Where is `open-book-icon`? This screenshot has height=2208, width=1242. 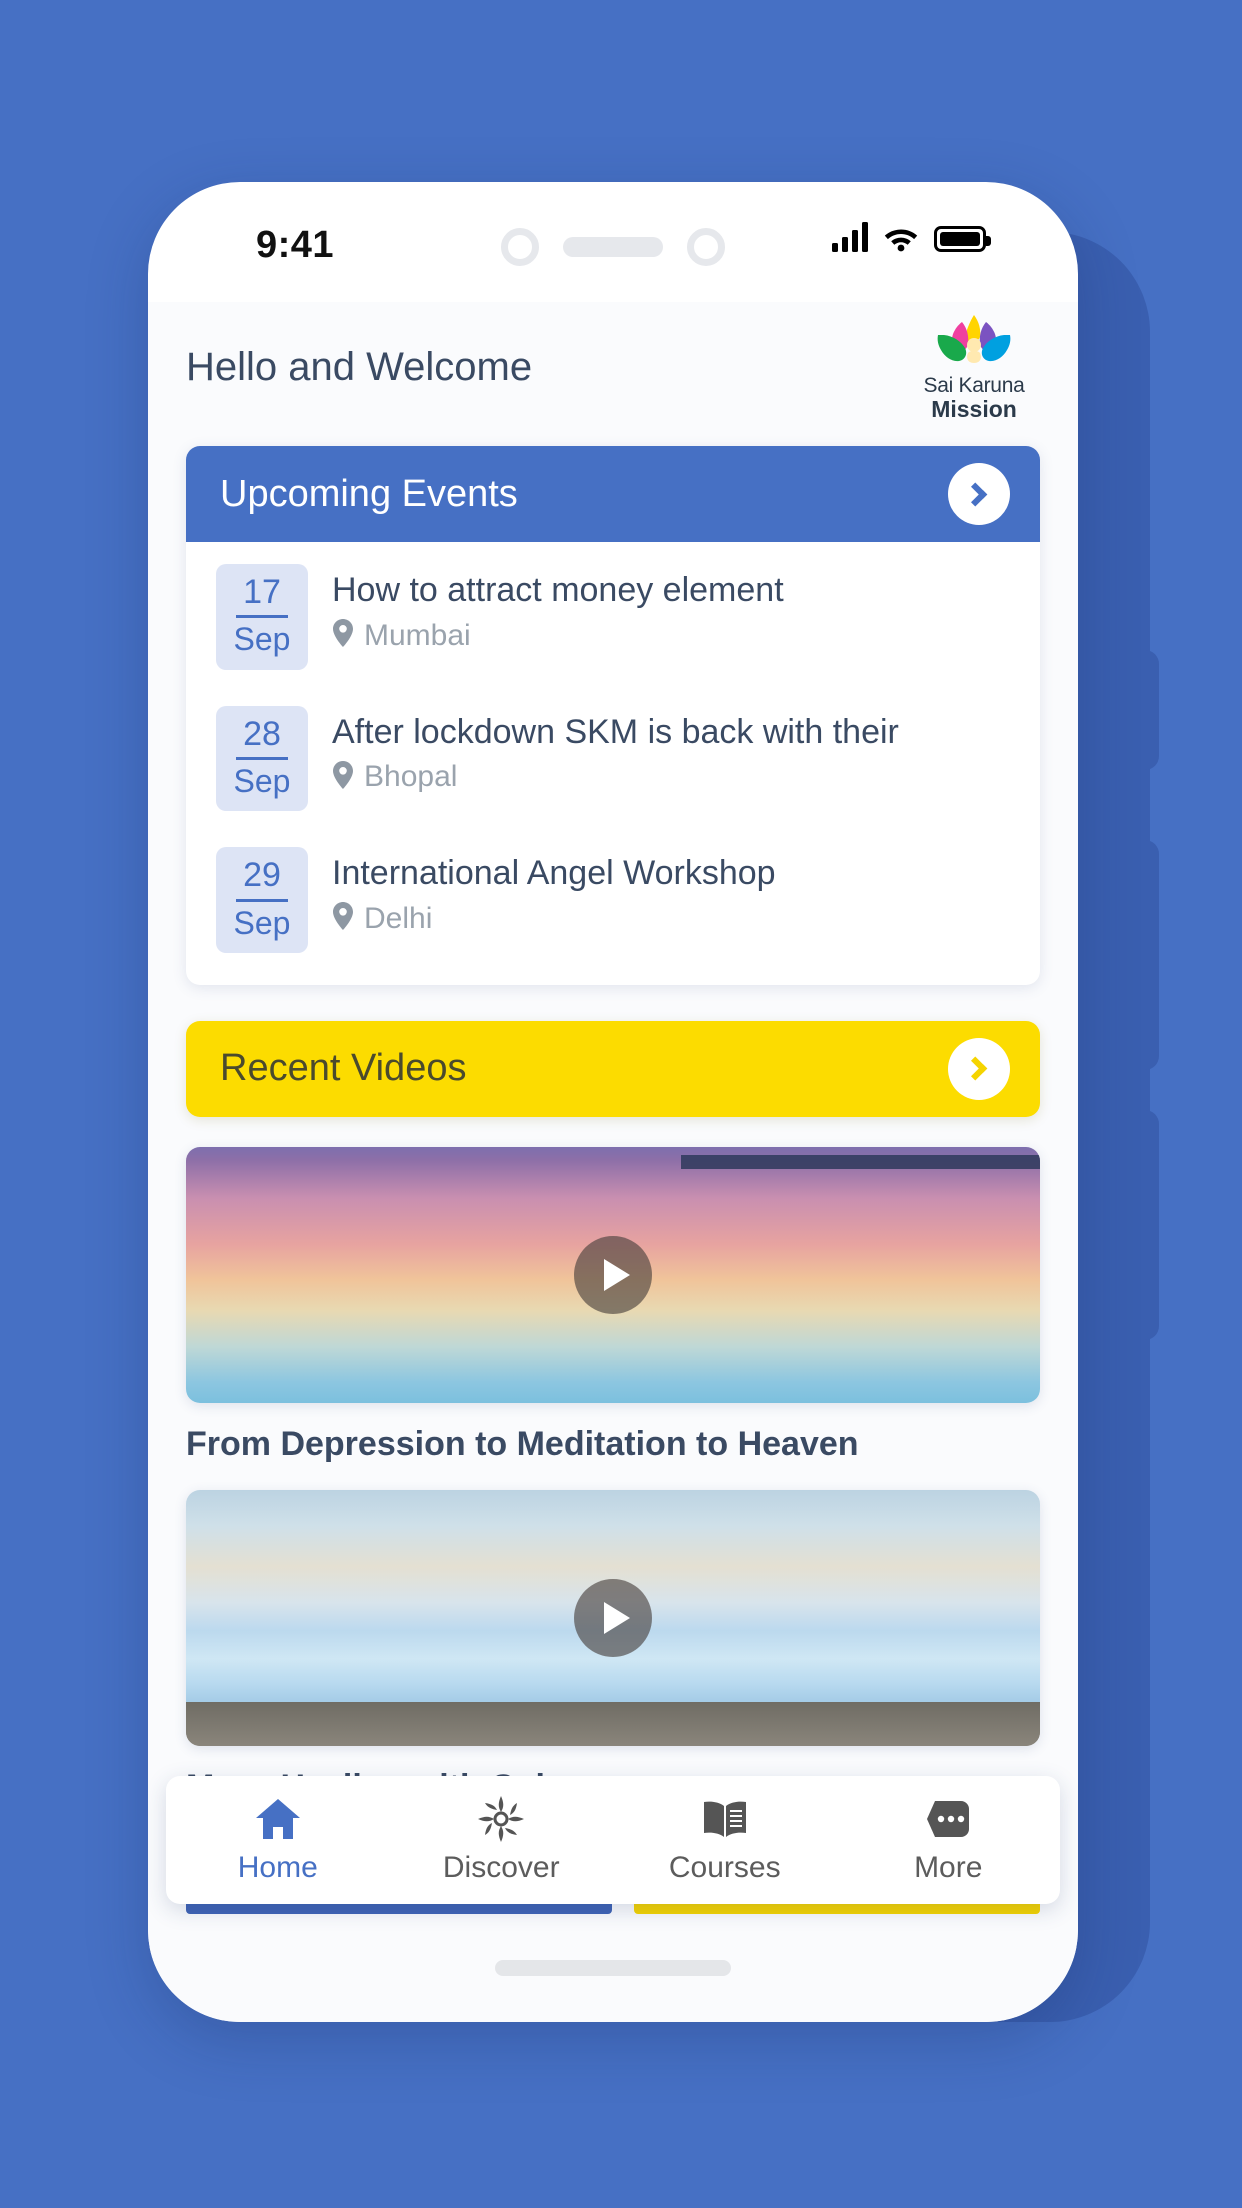 open-book-icon is located at coordinates (725, 1819).